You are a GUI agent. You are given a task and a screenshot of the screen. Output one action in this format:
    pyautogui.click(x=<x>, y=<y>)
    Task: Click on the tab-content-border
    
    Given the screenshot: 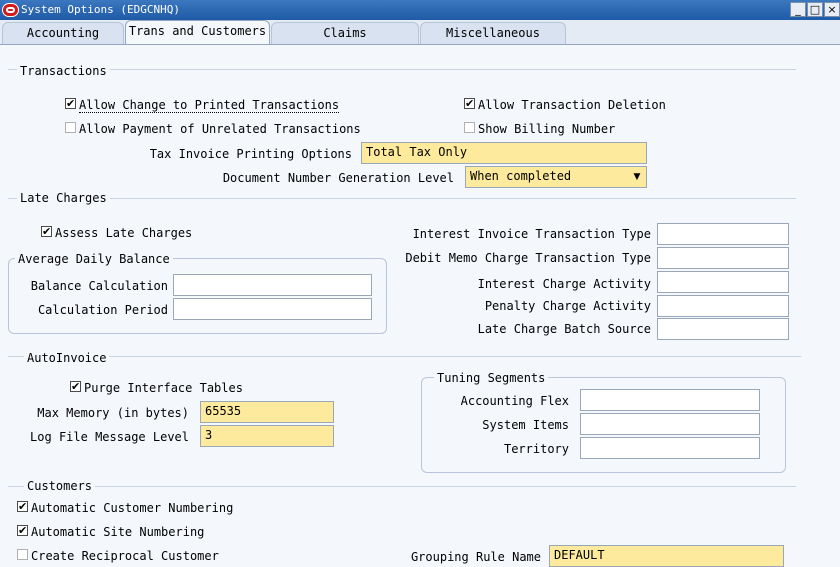 What is the action you would take?
    pyautogui.click(x=420, y=44)
    